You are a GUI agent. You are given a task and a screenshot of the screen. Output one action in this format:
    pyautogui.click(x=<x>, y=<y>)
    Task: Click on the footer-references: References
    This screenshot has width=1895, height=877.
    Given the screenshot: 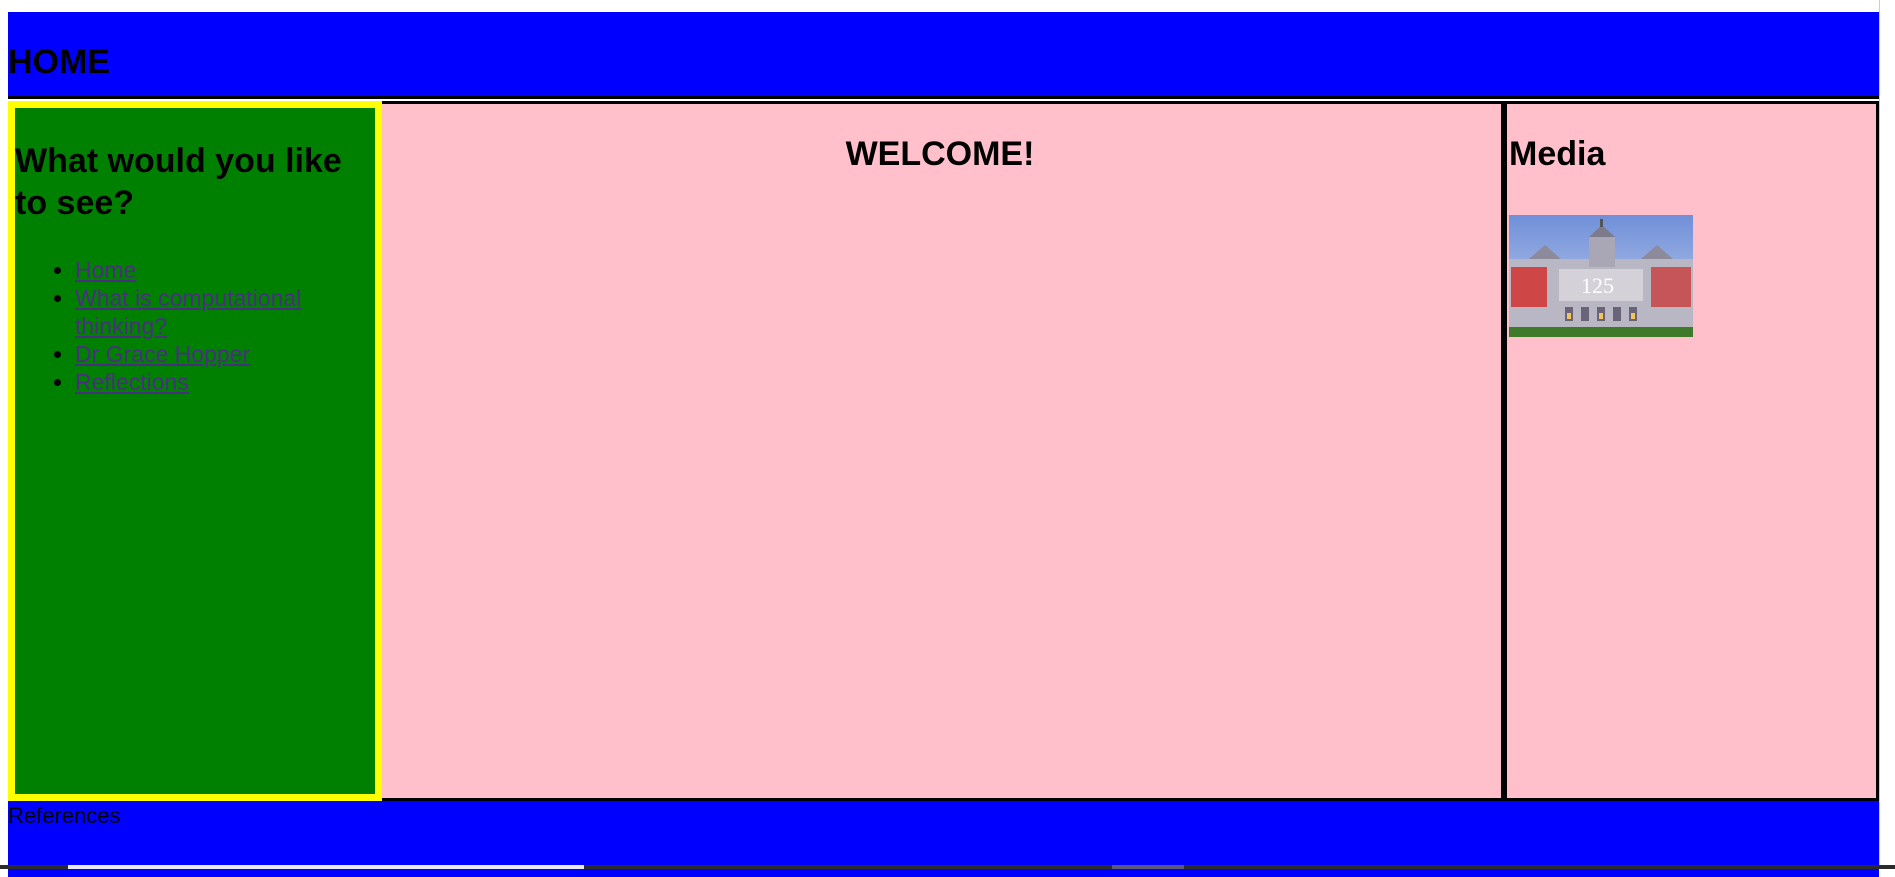 What is the action you would take?
    pyautogui.click(x=64, y=815)
    